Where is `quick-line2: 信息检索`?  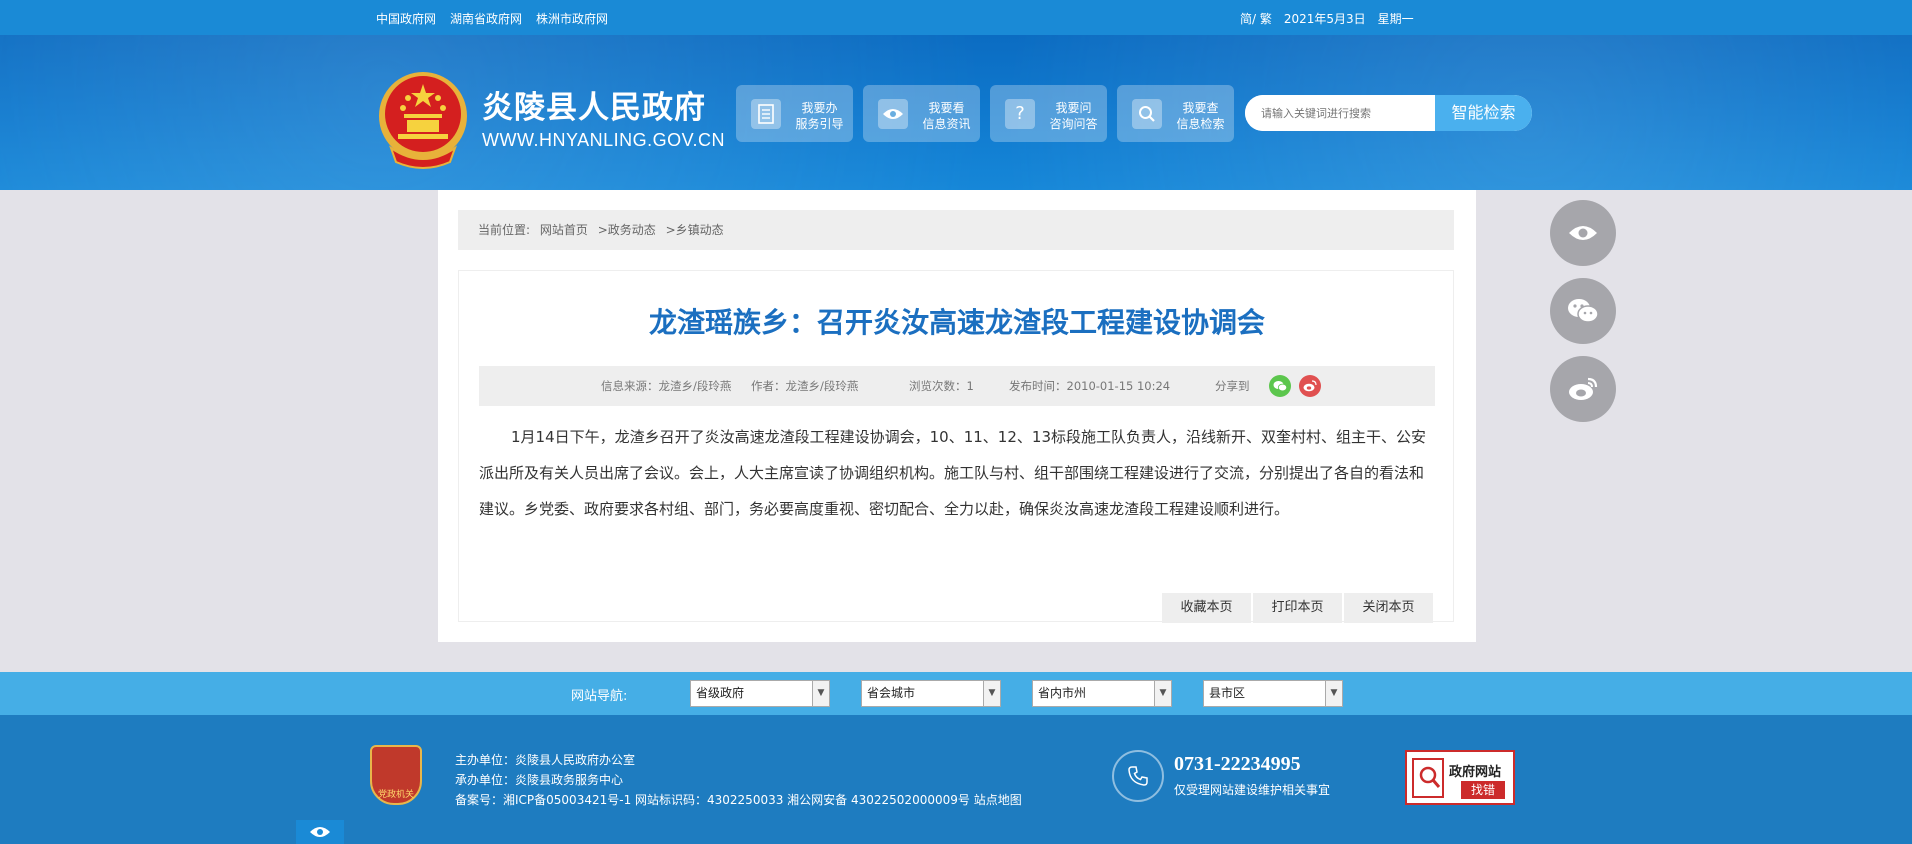
quick-line2: 信息检索 is located at coordinates (1200, 124).